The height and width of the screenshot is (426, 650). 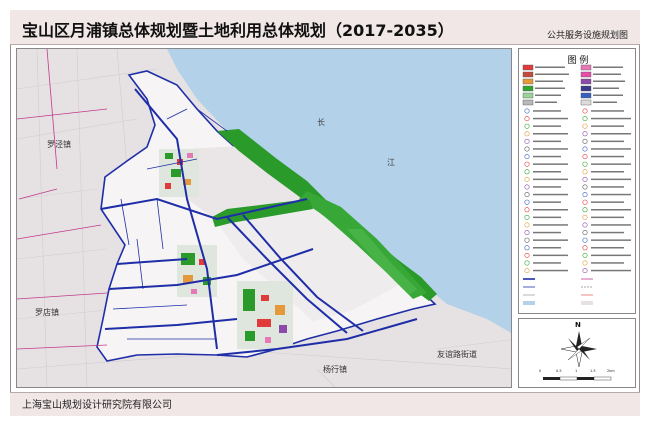 I want to click on north-label: N, so click(x=578, y=325).